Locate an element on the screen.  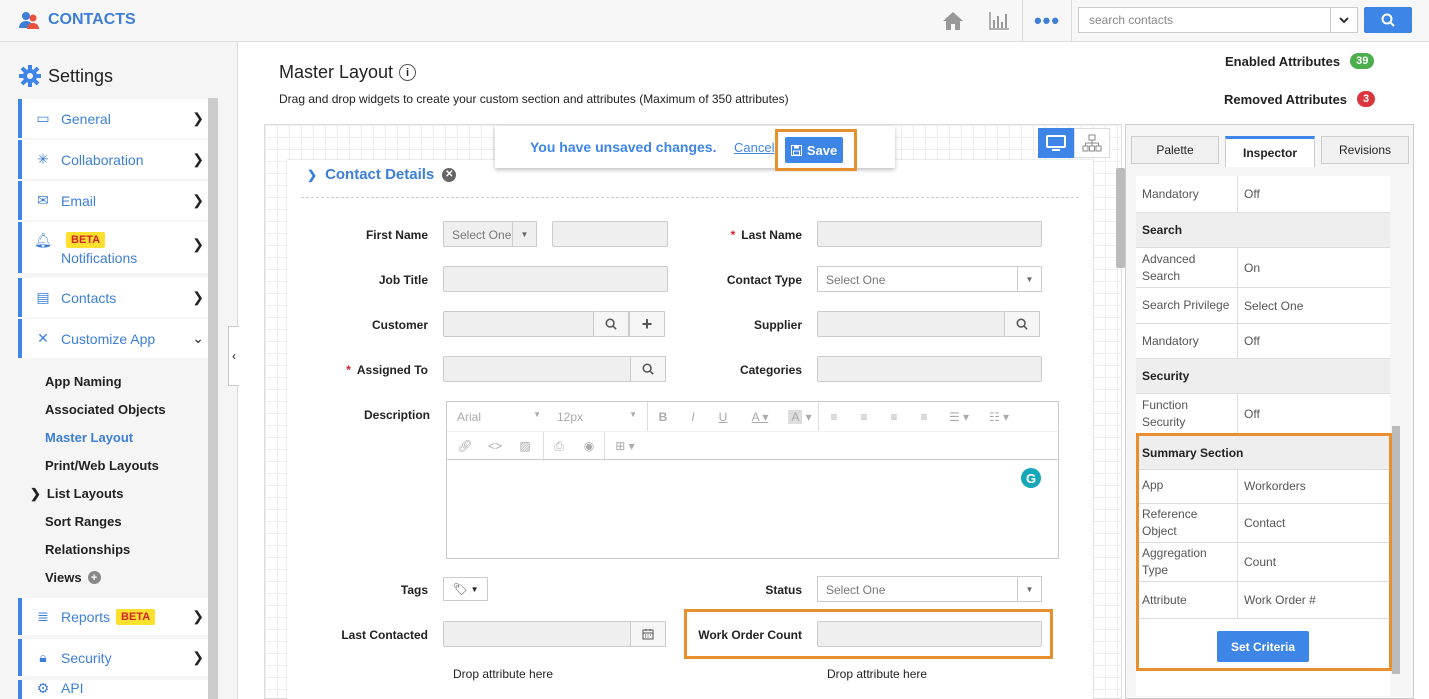
chevron-right-icon: ❯ is located at coordinates (198, 657).